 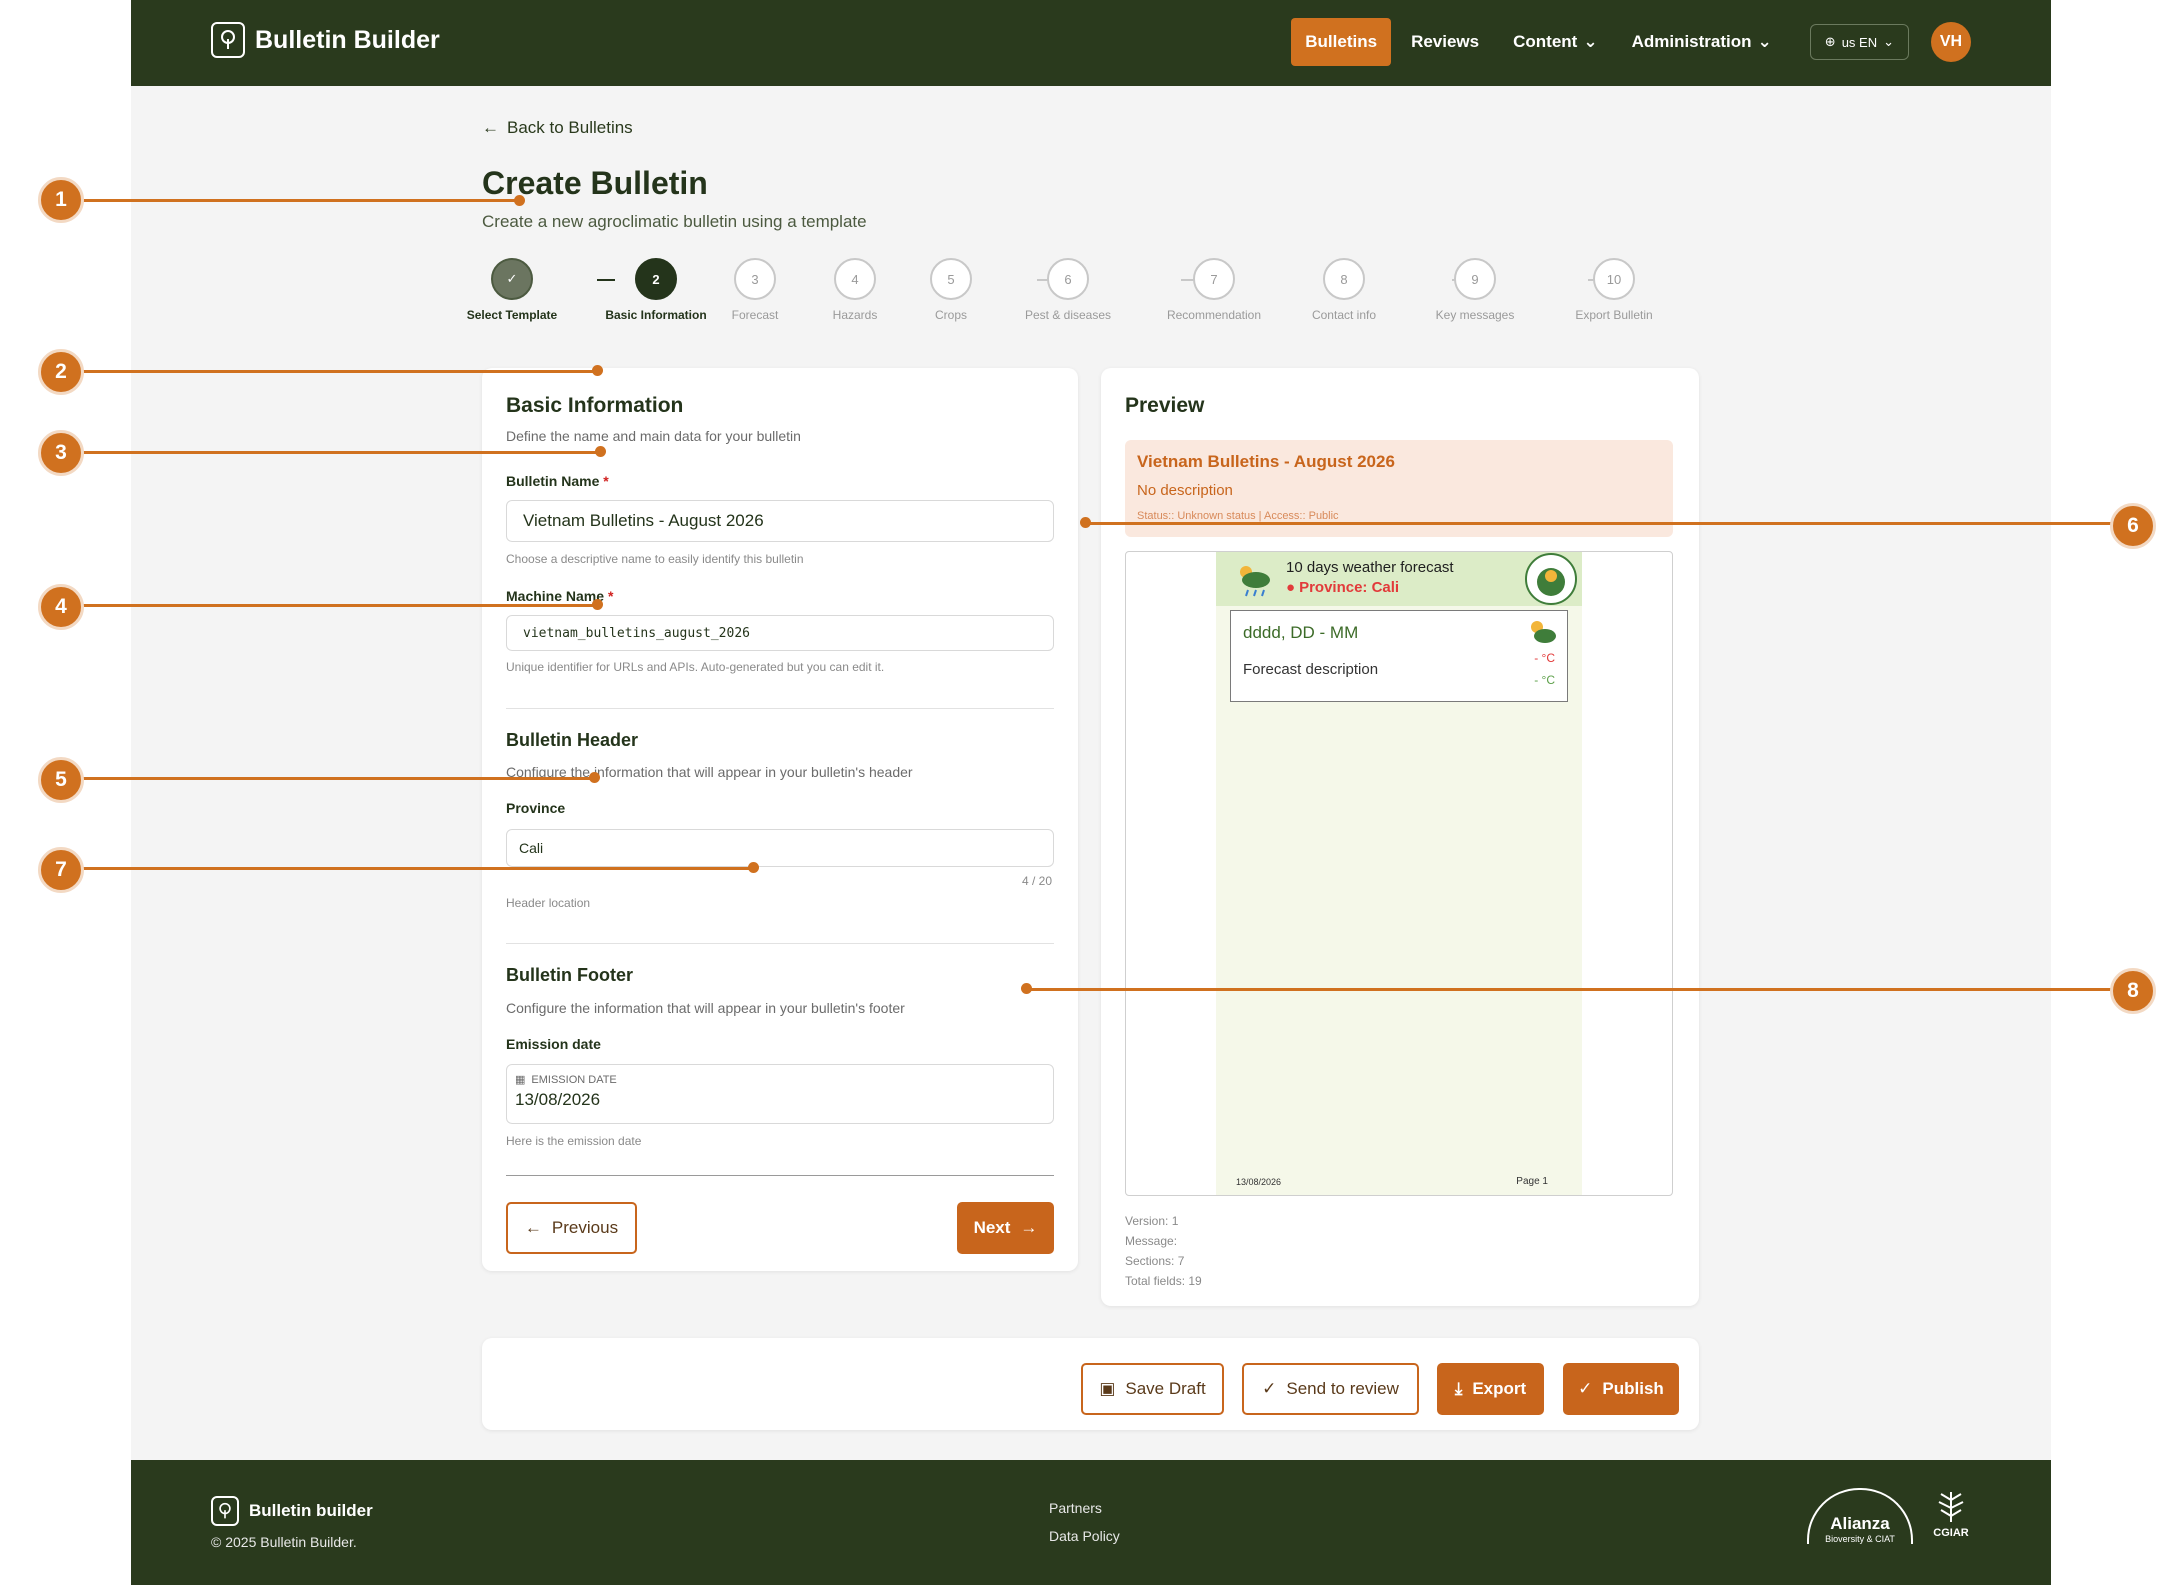 I want to click on callout-badge: 7, so click(x=61, y=870).